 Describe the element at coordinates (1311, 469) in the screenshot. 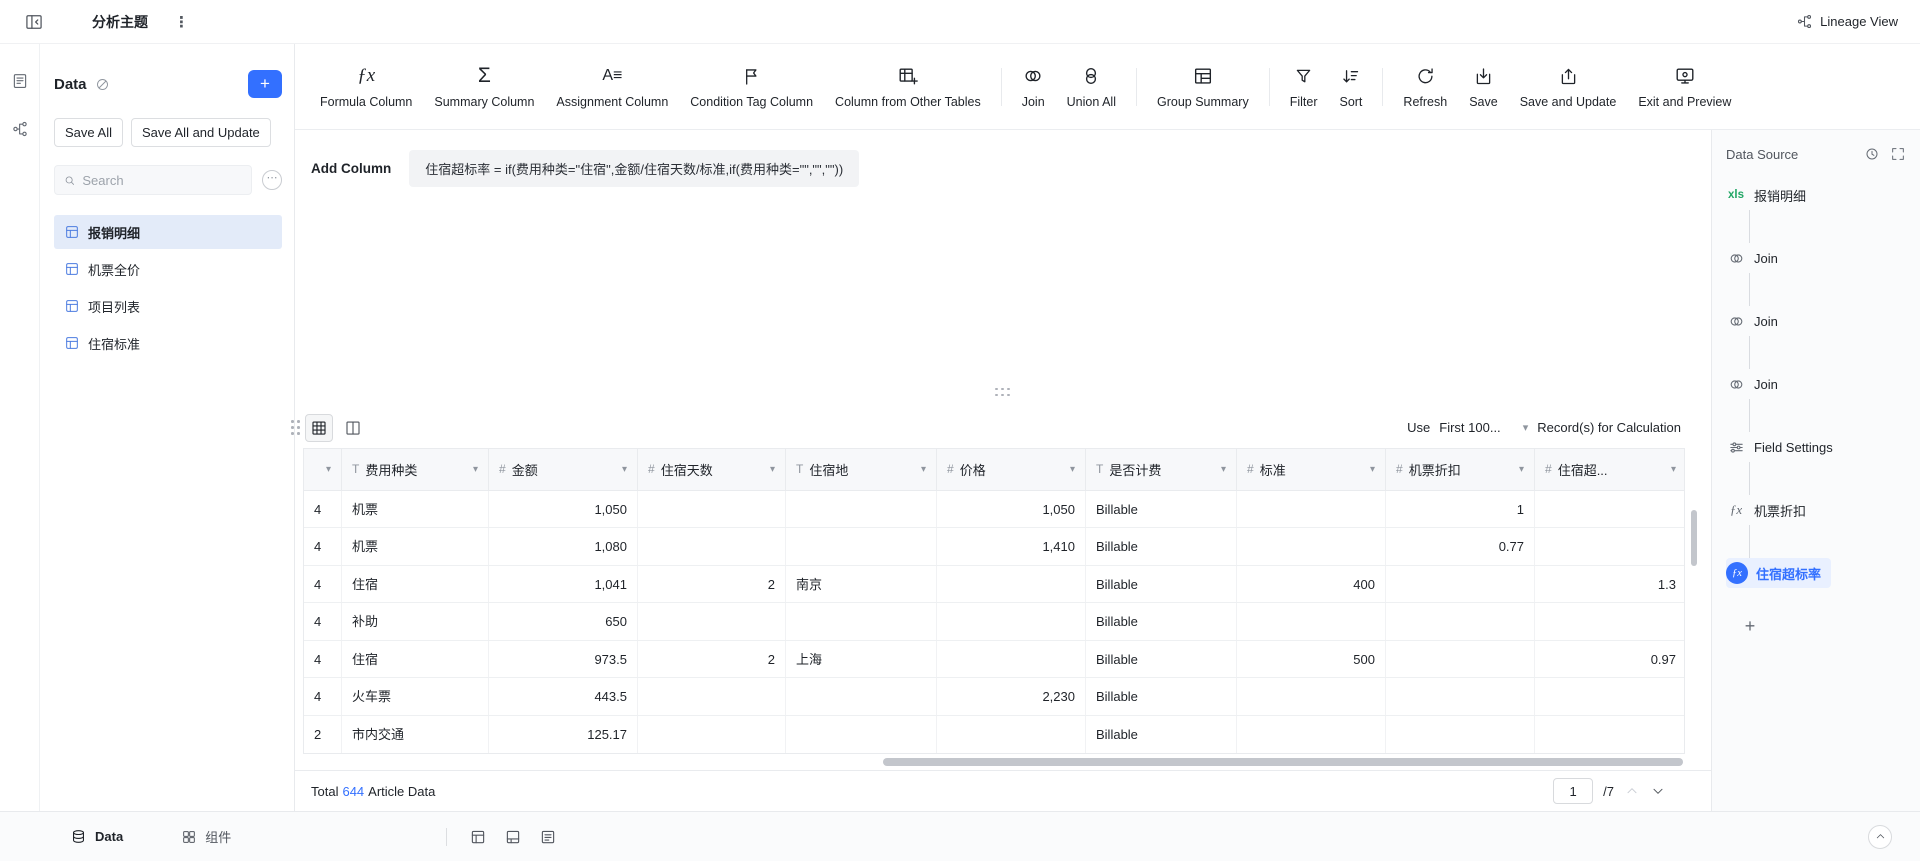

I see `column-header-标准: # 标准 ▾` at that location.